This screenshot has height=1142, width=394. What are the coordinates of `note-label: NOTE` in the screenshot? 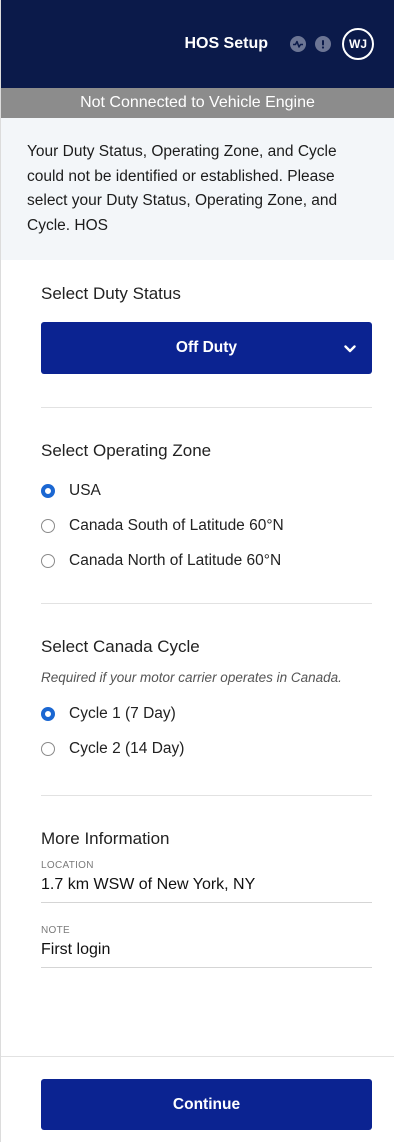 It's located at (55, 930).